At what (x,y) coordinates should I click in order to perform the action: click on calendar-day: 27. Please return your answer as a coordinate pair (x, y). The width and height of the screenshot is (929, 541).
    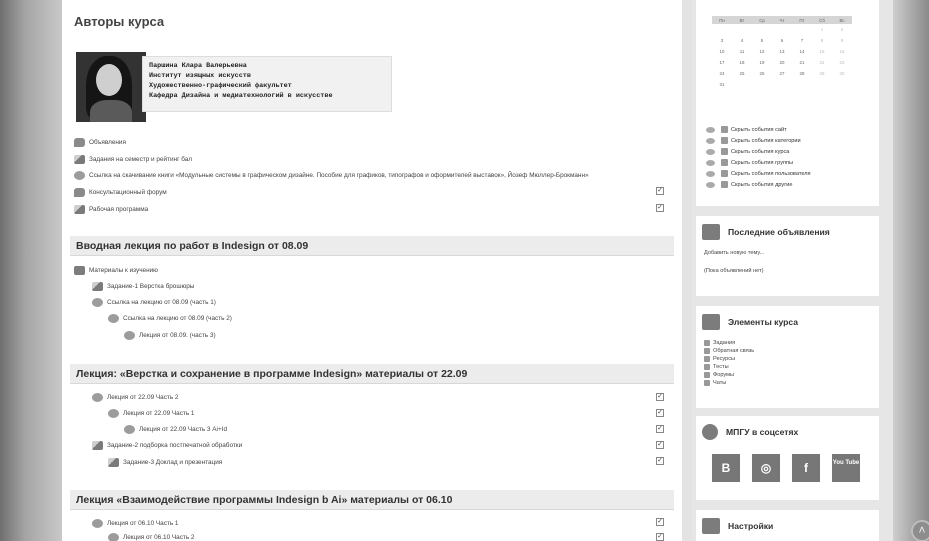
    Looking at the image, I should click on (782, 73).